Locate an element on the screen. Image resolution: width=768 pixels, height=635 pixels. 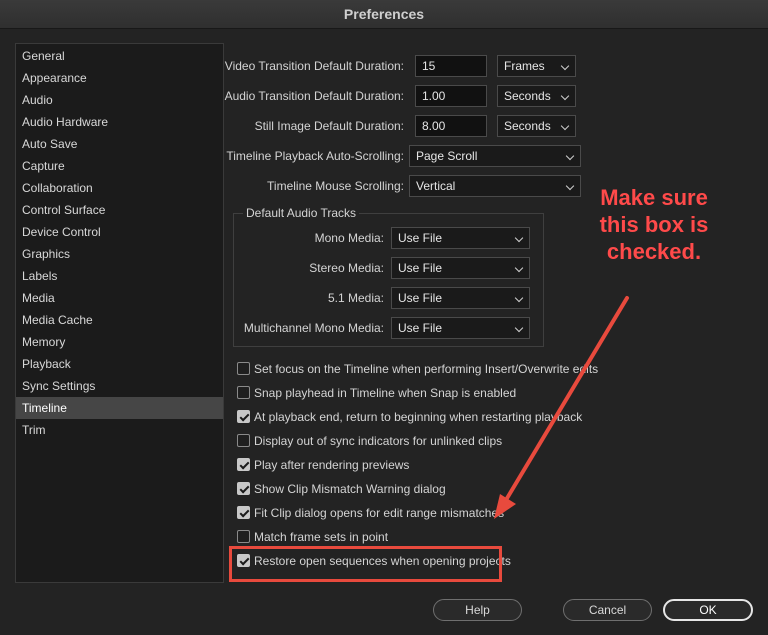
annotation-text: Make sure this box is checked. is located at coordinates (654, 224).